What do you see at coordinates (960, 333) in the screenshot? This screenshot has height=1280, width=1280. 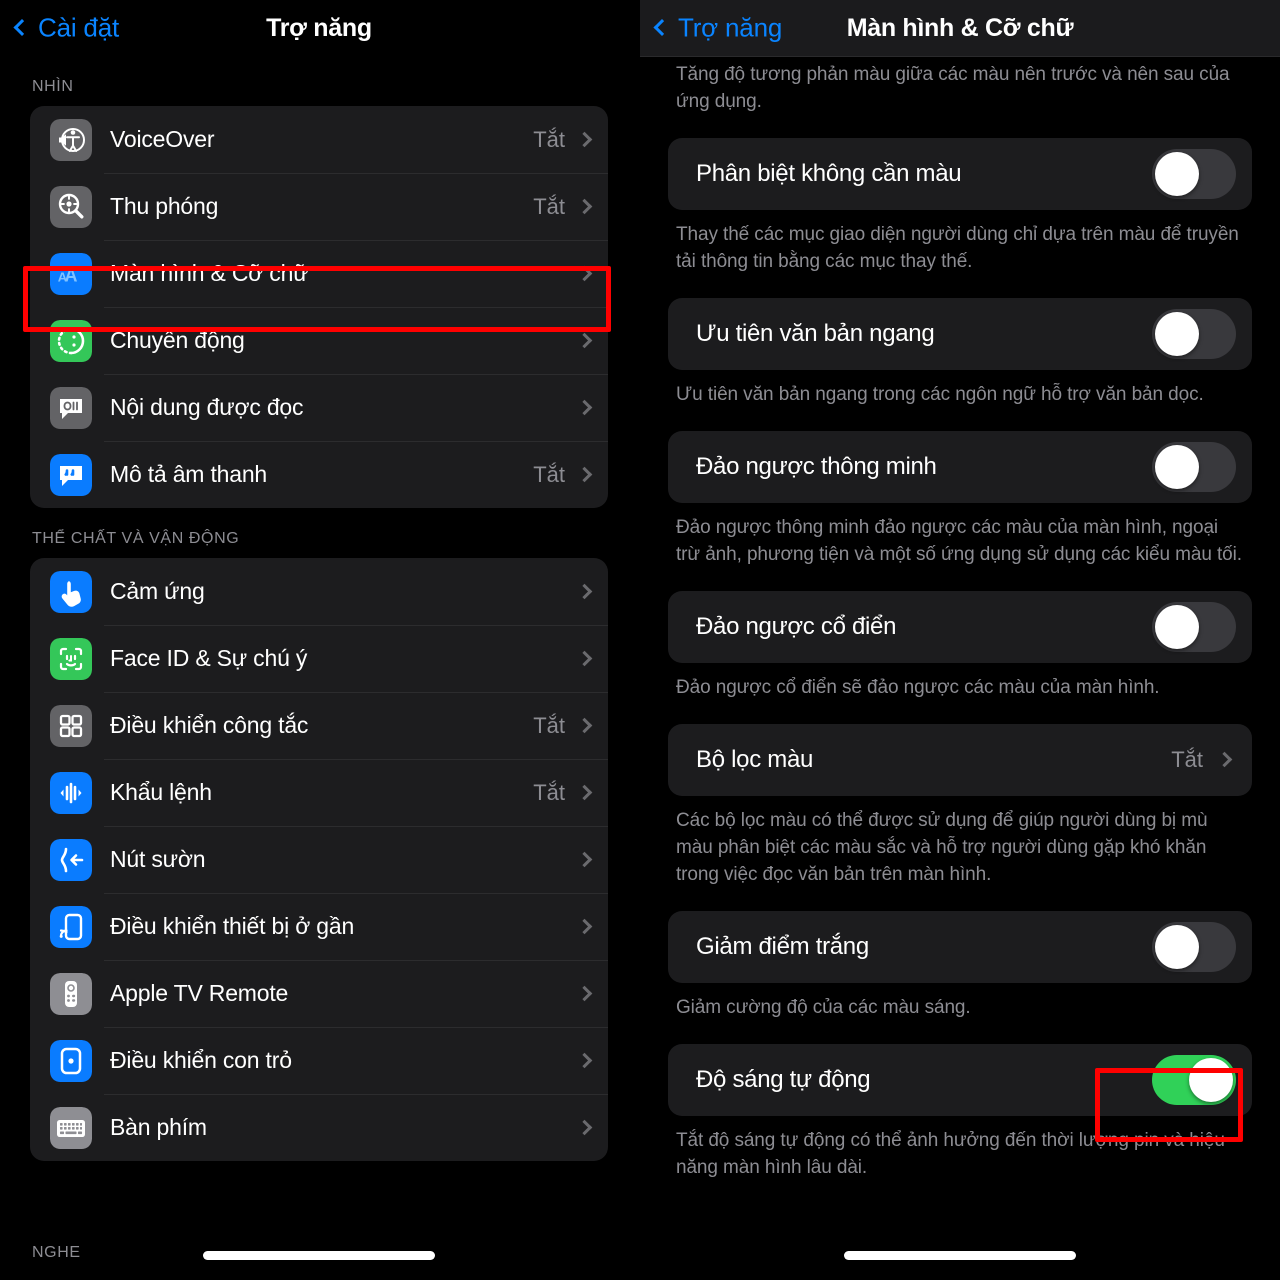 I see `setting-row-prefer-horizontal-text: Ưu tiên văn bản ngang` at bounding box center [960, 333].